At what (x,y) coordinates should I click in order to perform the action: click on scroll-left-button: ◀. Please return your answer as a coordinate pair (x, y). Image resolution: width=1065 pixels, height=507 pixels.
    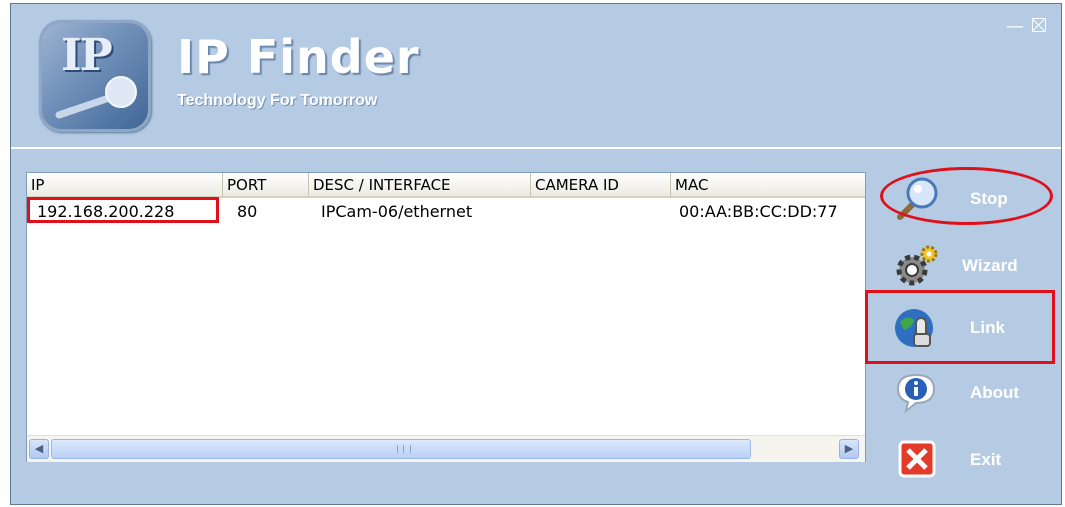
    Looking at the image, I should click on (39, 449).